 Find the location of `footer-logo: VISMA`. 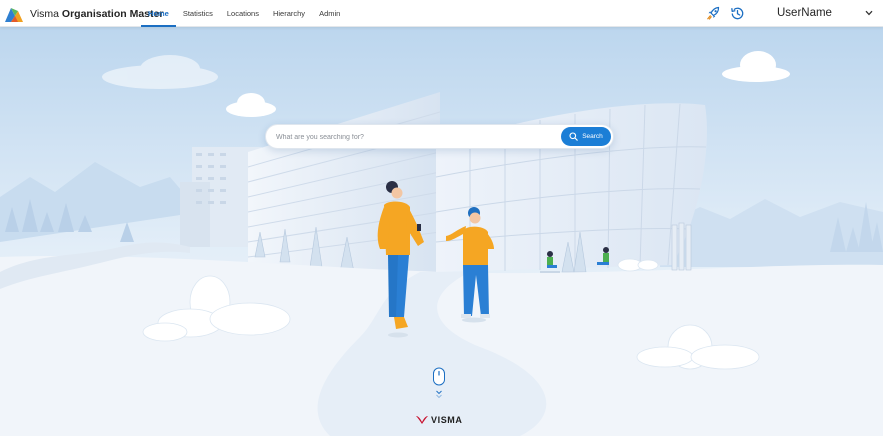

footer-logo: VISMA is located at coordinates (439, 420).